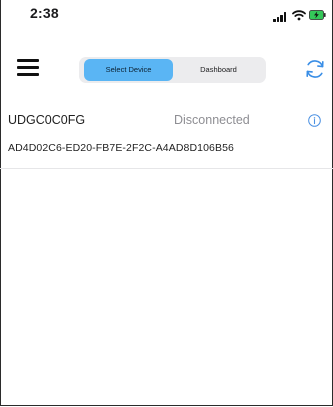 The height and width of the screenshot is (407, 333). What do you see at coordinates (166, 16) in the screenshot?
I see `status-bar: 2:38` at bounding box center [166, 16].